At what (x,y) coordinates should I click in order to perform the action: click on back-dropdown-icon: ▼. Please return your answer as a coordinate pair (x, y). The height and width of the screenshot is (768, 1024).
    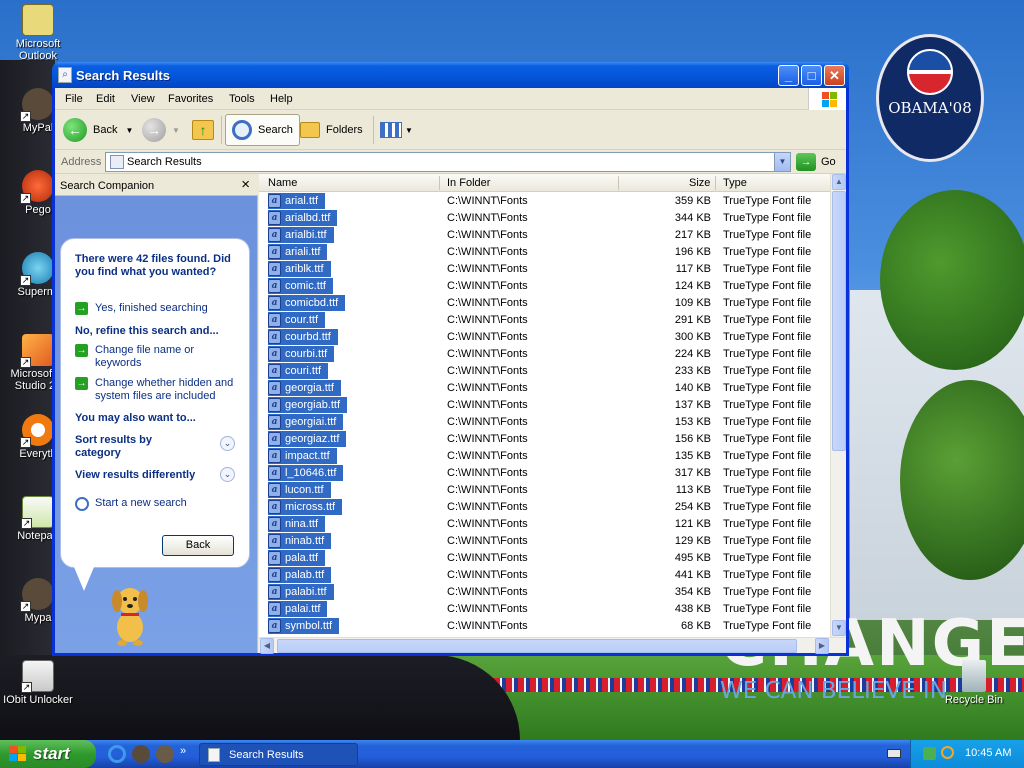
    Looking at the image, I should click on (129, 130).